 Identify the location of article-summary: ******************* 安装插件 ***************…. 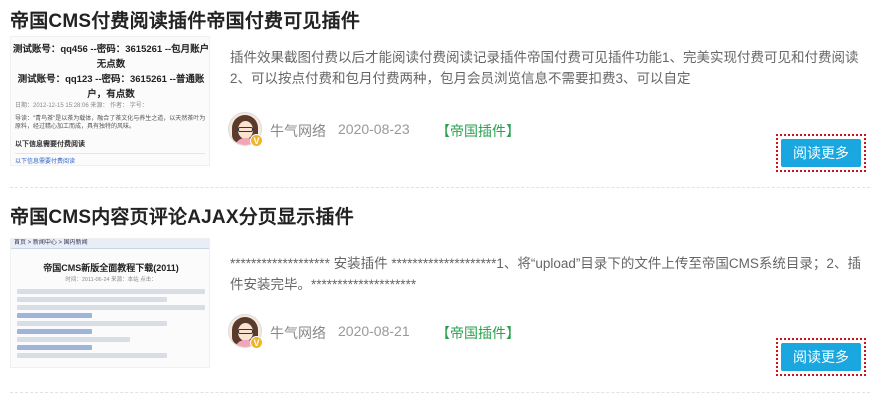
(545, 274).